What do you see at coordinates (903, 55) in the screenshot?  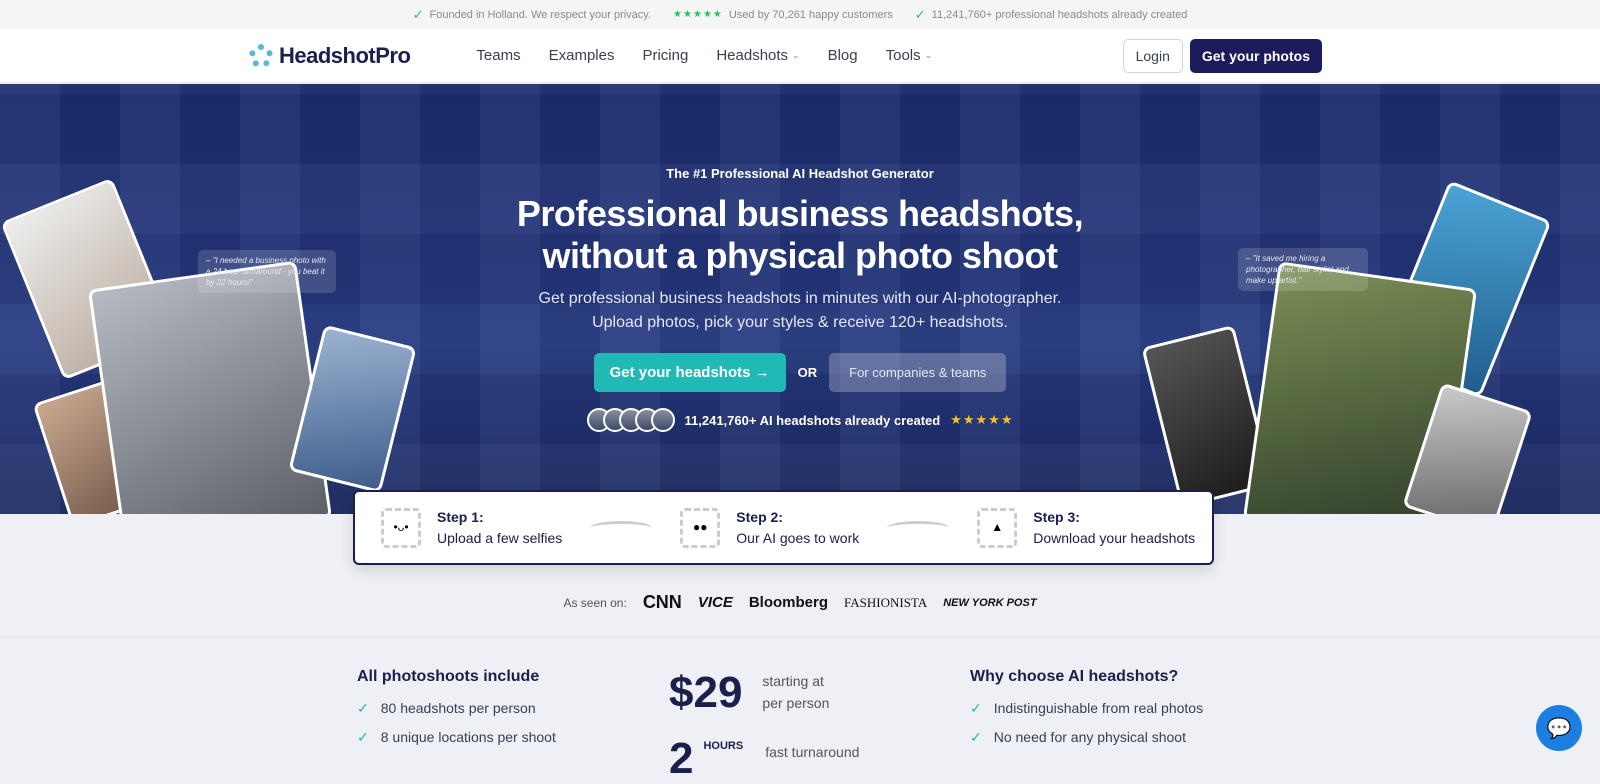 I see `nav-tools-label: Tools` at bounding box center [903, 55].